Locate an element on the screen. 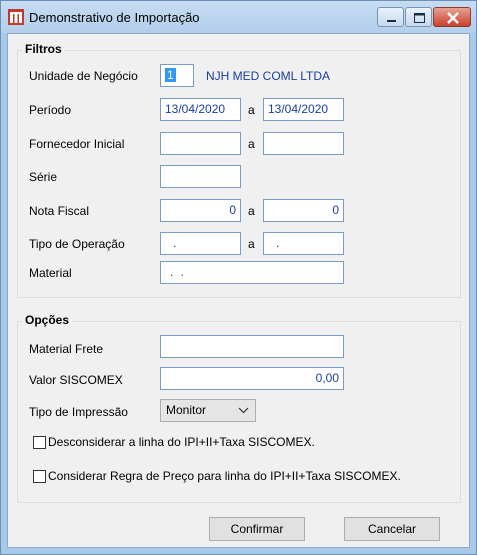 Image resolution: width=477 pixels, height=555 pixels. tipo-impressao-value: Monitor is located at coordinates (186, 410).